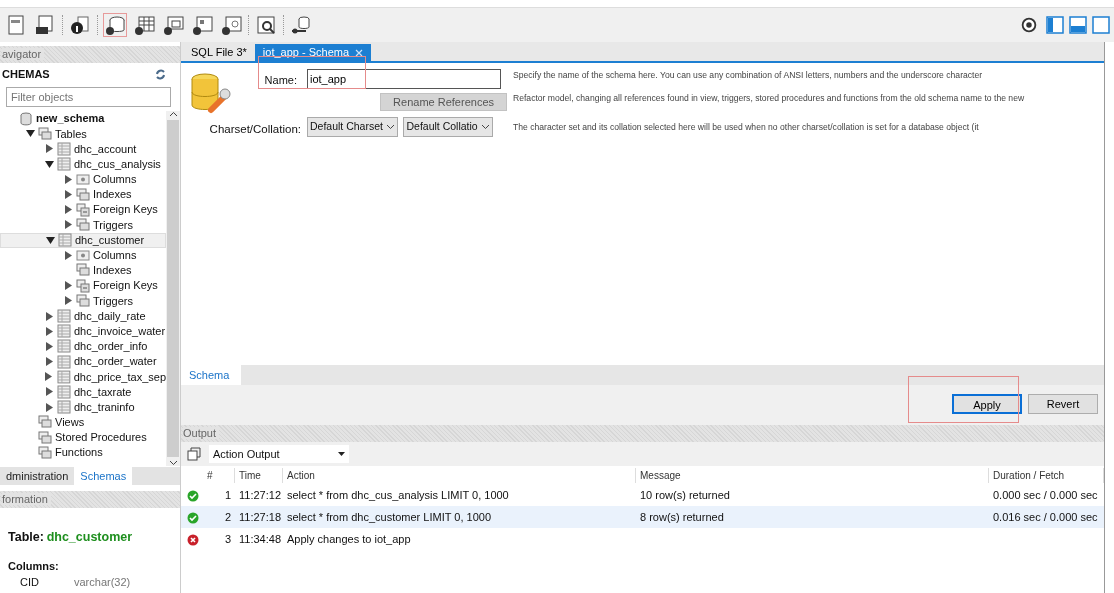  I want to click on revert-button: Revert, so click(1063, 404).